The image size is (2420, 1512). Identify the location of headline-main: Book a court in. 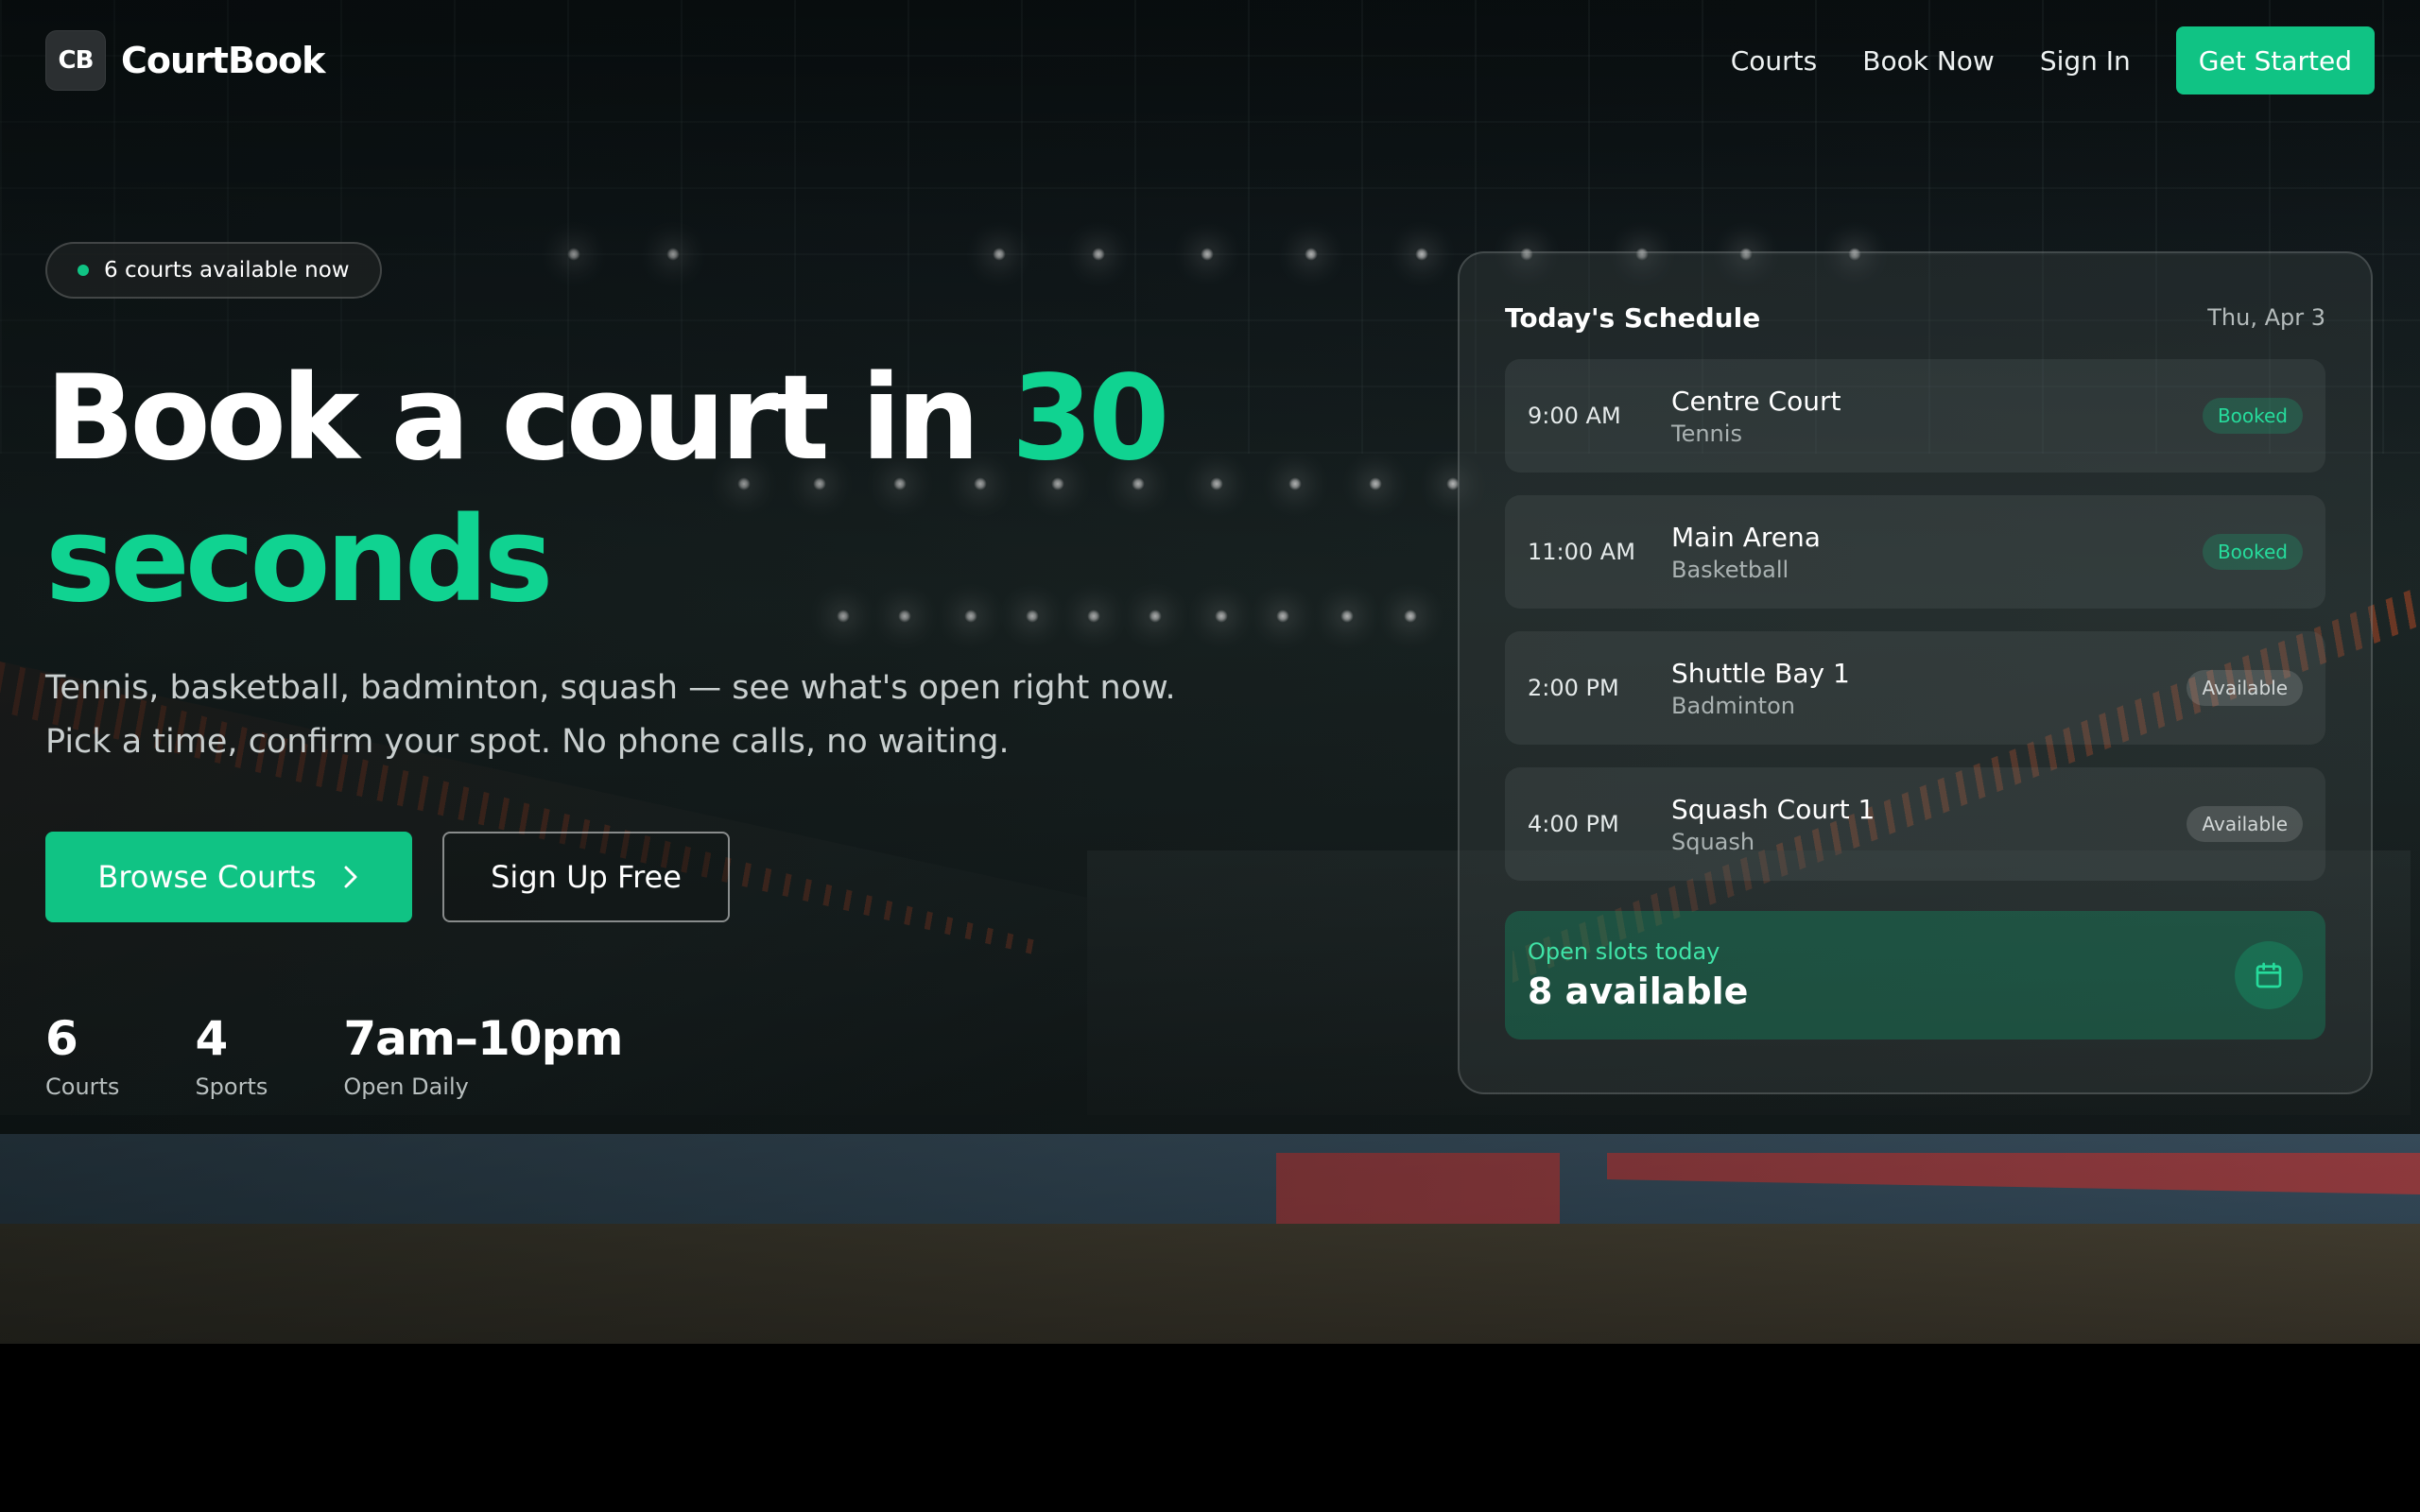
(528, 419).